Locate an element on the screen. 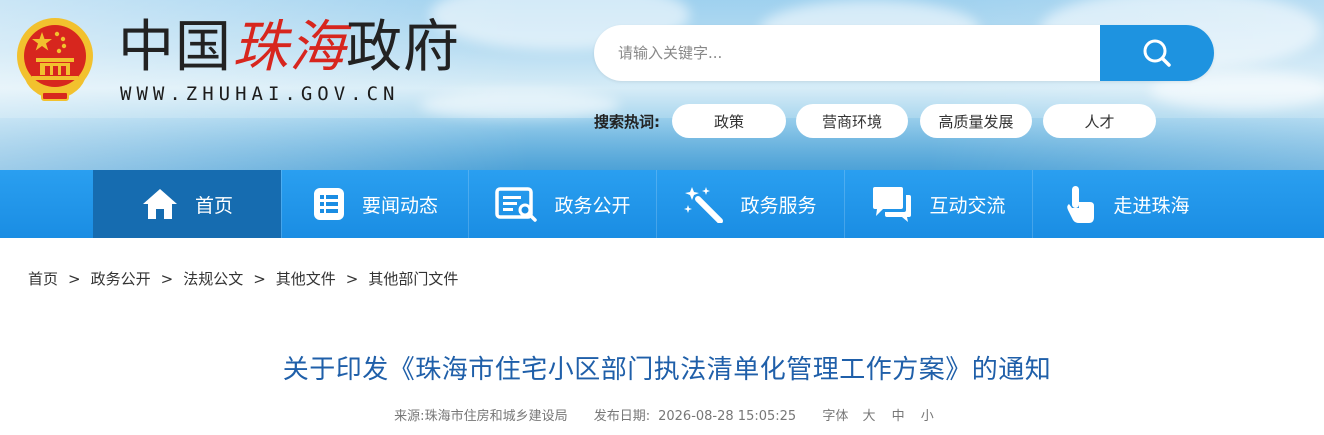 This screenshot has height=435, width=1324. nav-item-label: 互动交流 is located at coordinates (967, 205).